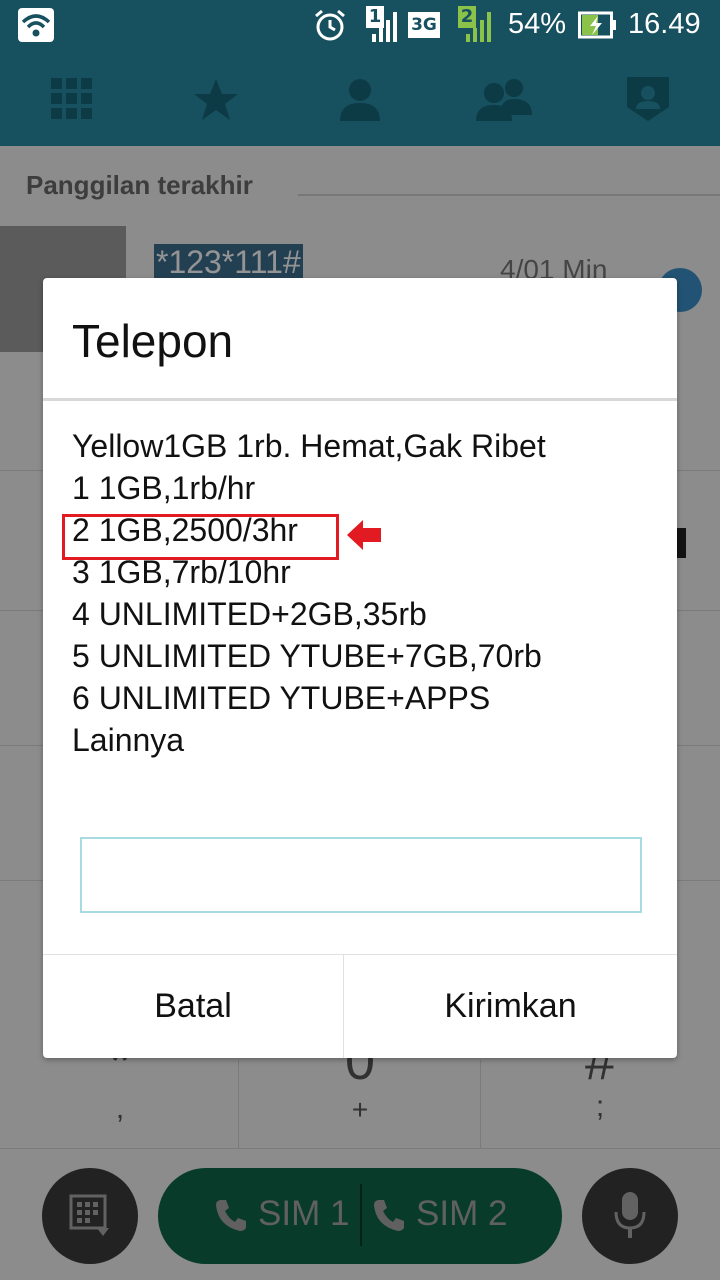  What do you see at coordinates (361, 875) in the screenshot?
I see `reply-input` at bounding box center [361, 875].